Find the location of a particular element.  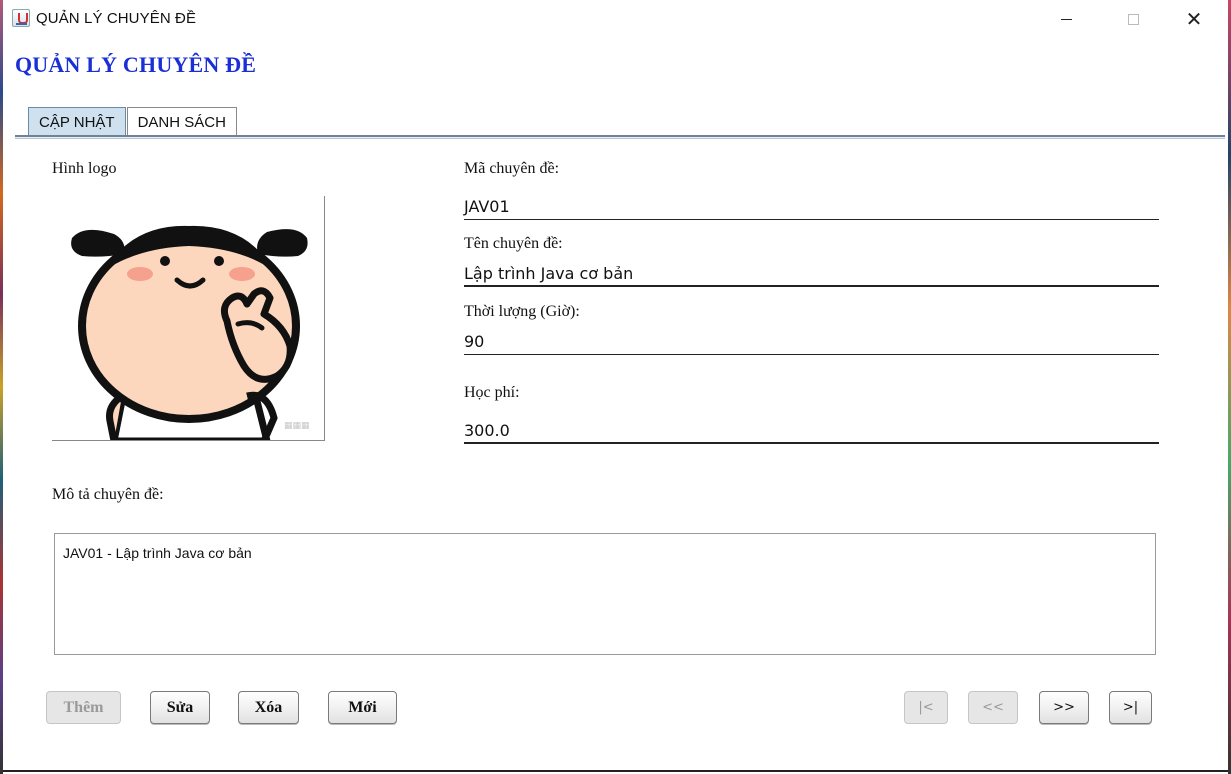

thoi-luong-label: Thời lượng (Giờ): is located at coordinates (522, 311).